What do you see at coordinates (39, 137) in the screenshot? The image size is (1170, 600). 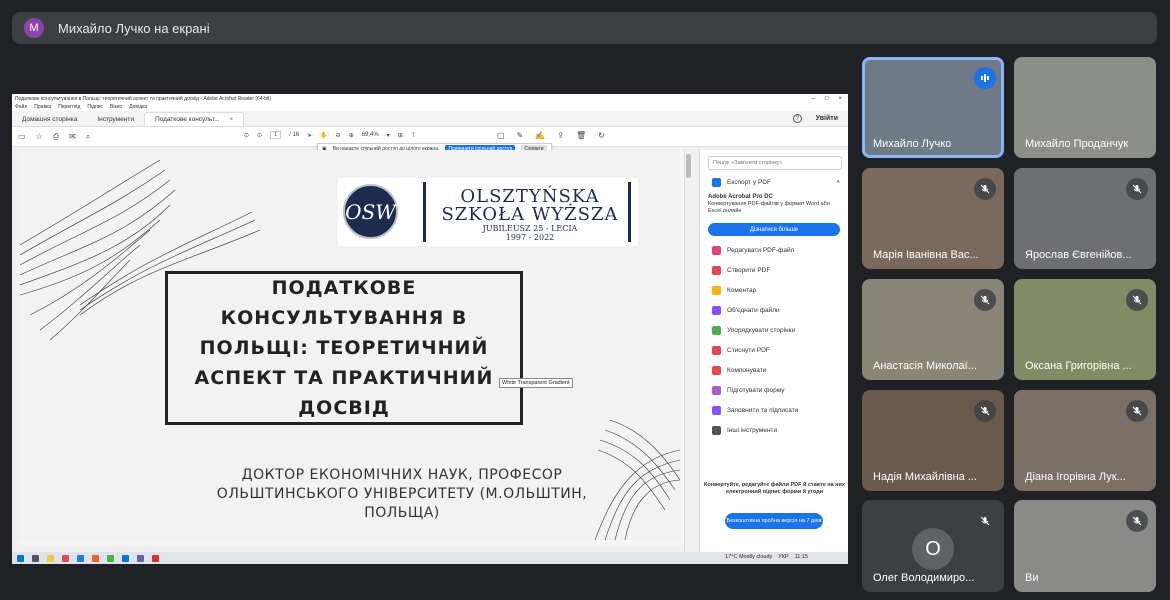 I see `star-icon: ☆` at bounding box center [39, 137].